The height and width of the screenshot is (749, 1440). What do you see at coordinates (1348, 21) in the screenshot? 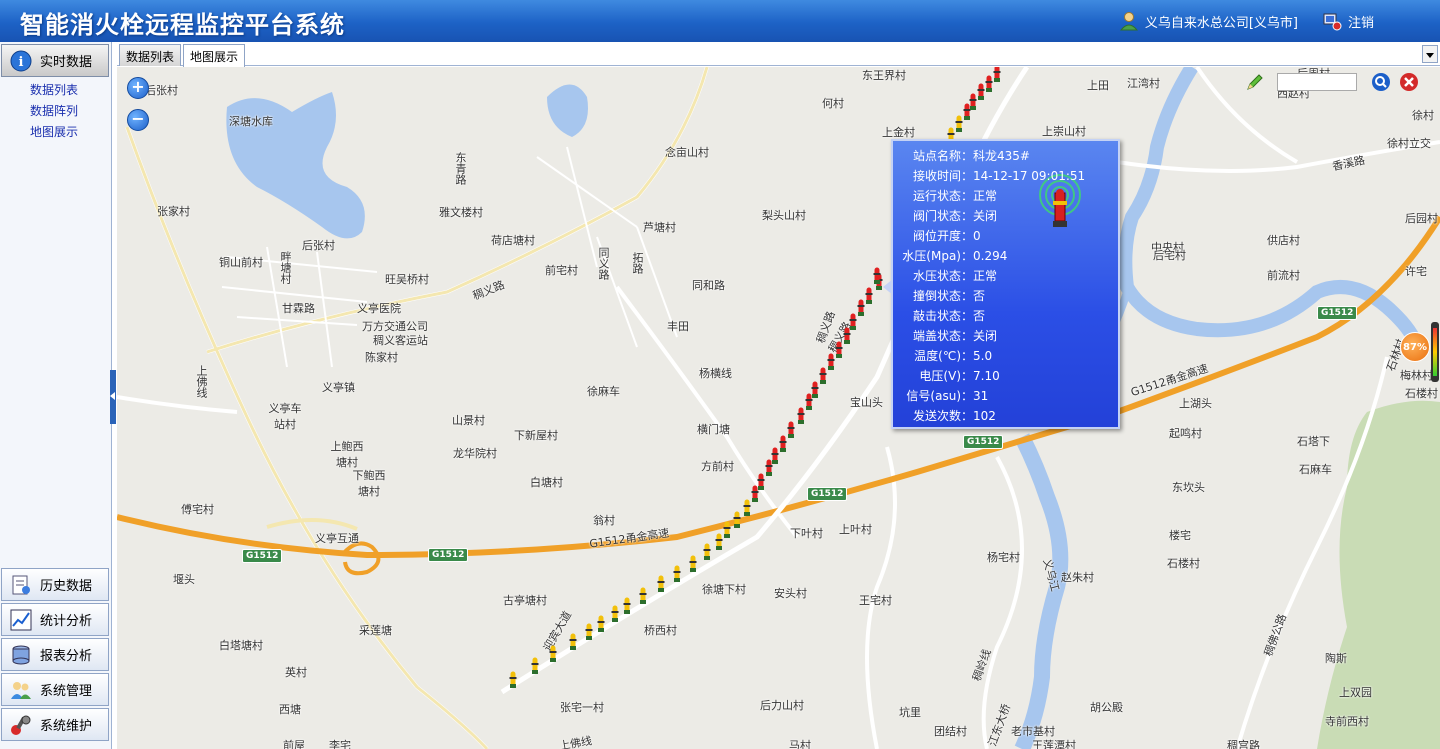
I see `logout-button: 注销` at bounding box center [1348, 21].